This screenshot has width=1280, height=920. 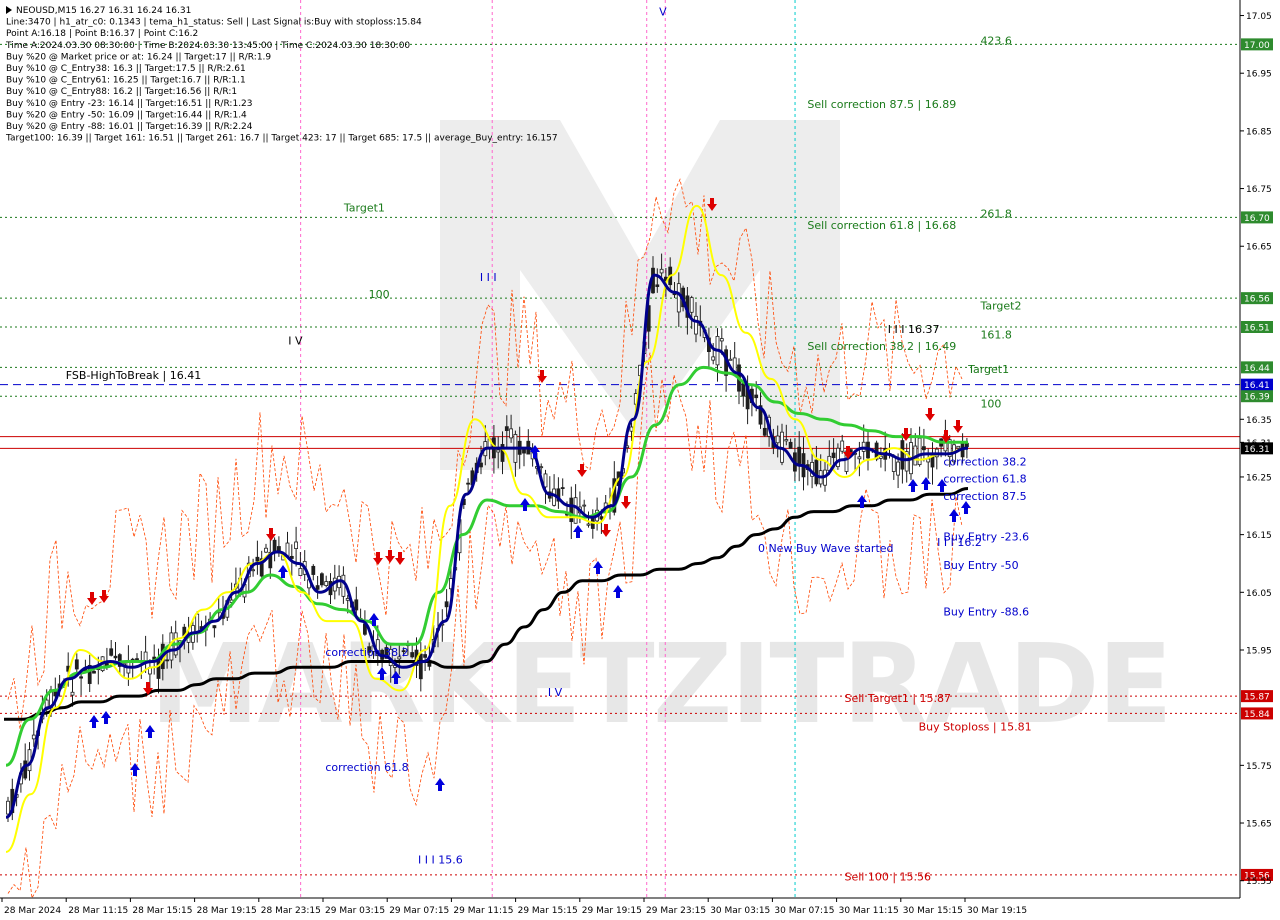 I want to click on annotation-label: 100, so click(x=379, y=294).